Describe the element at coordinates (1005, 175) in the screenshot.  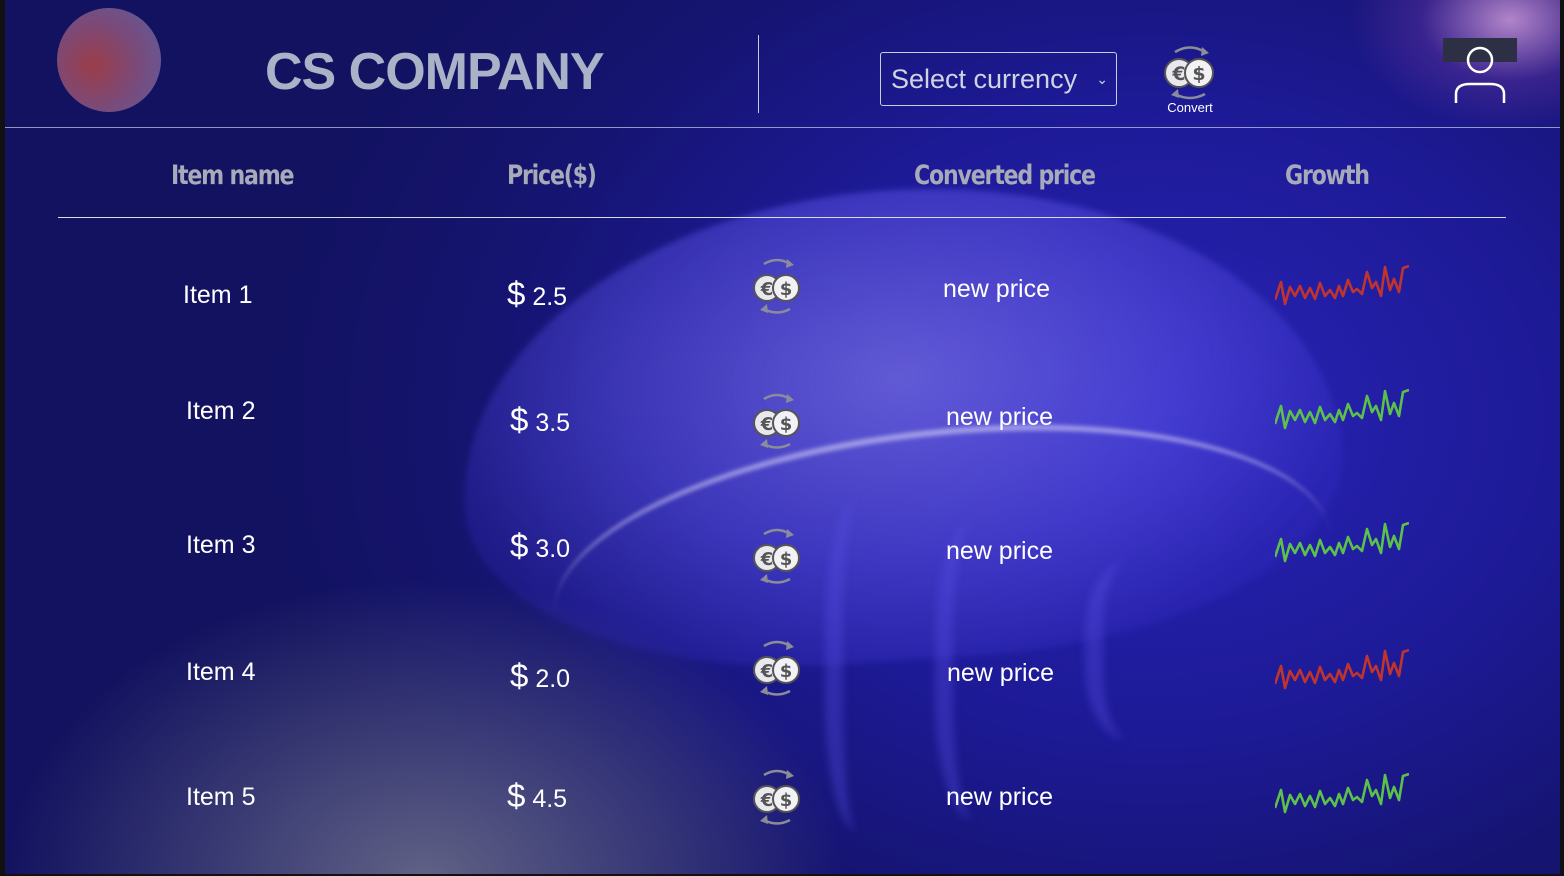
I see `column-header-converted-price: Converted price` at that location.